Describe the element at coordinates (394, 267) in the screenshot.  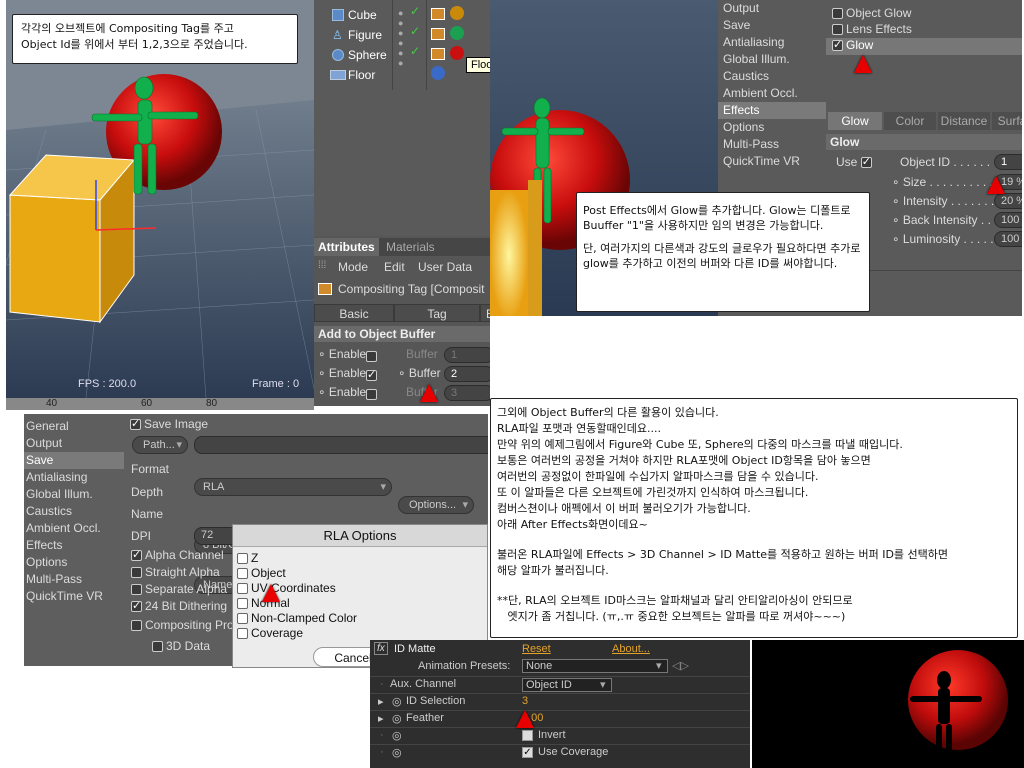
I see `menu-edit: Edit` at that location.